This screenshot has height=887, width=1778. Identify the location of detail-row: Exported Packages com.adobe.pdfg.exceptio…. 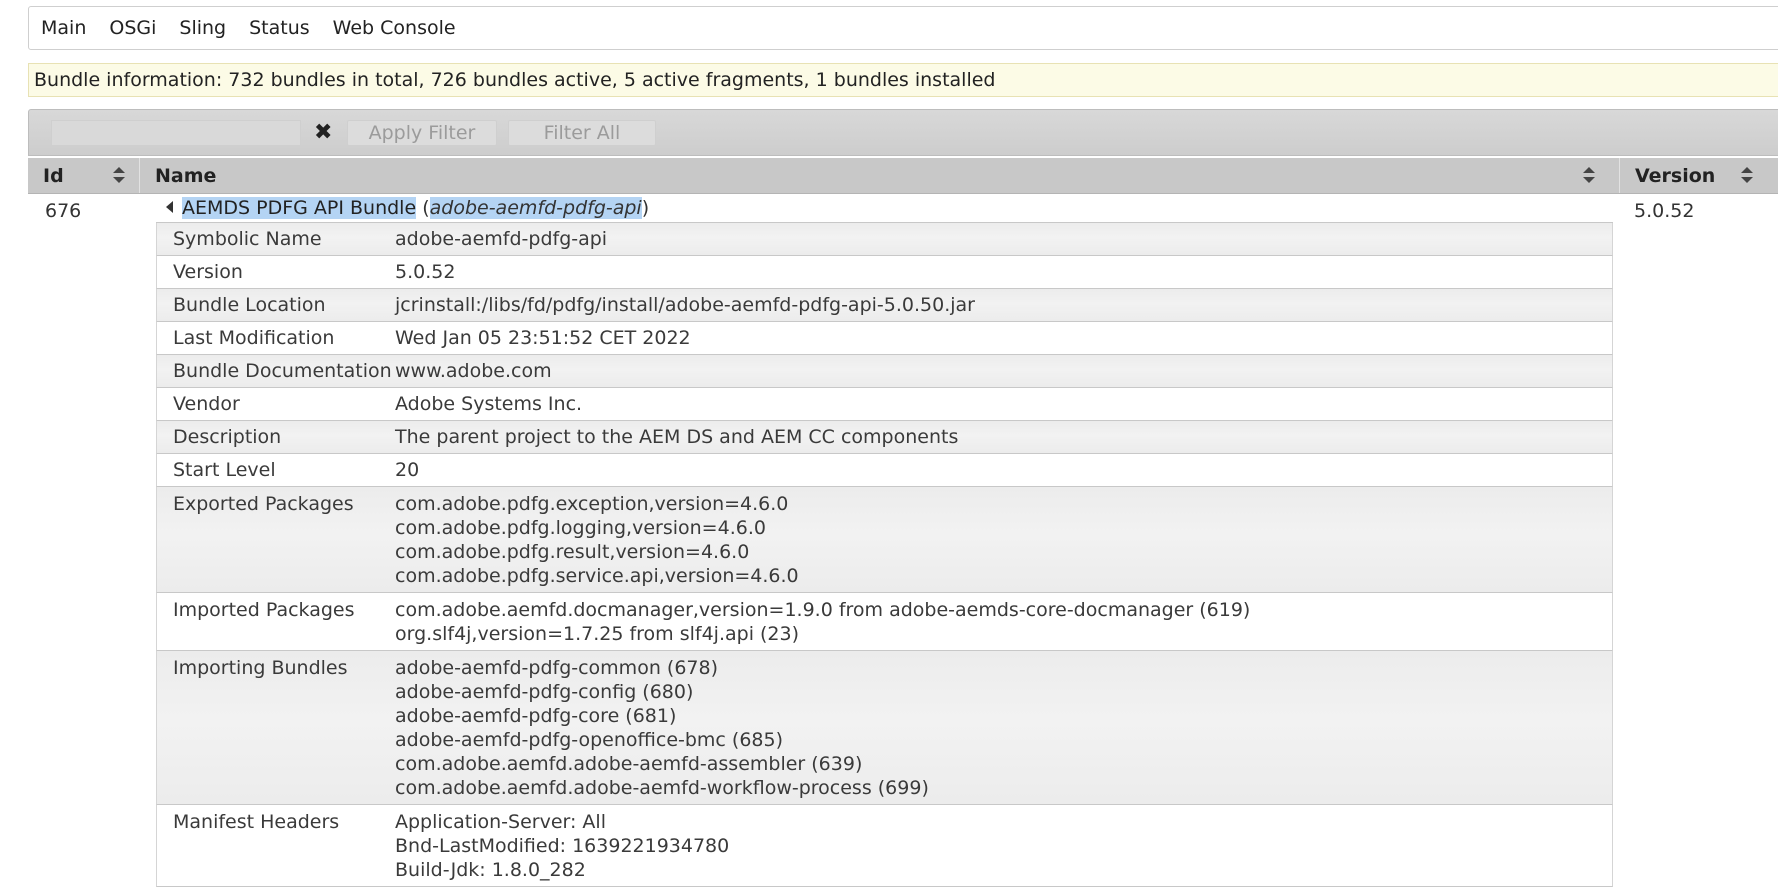
(884, 540).